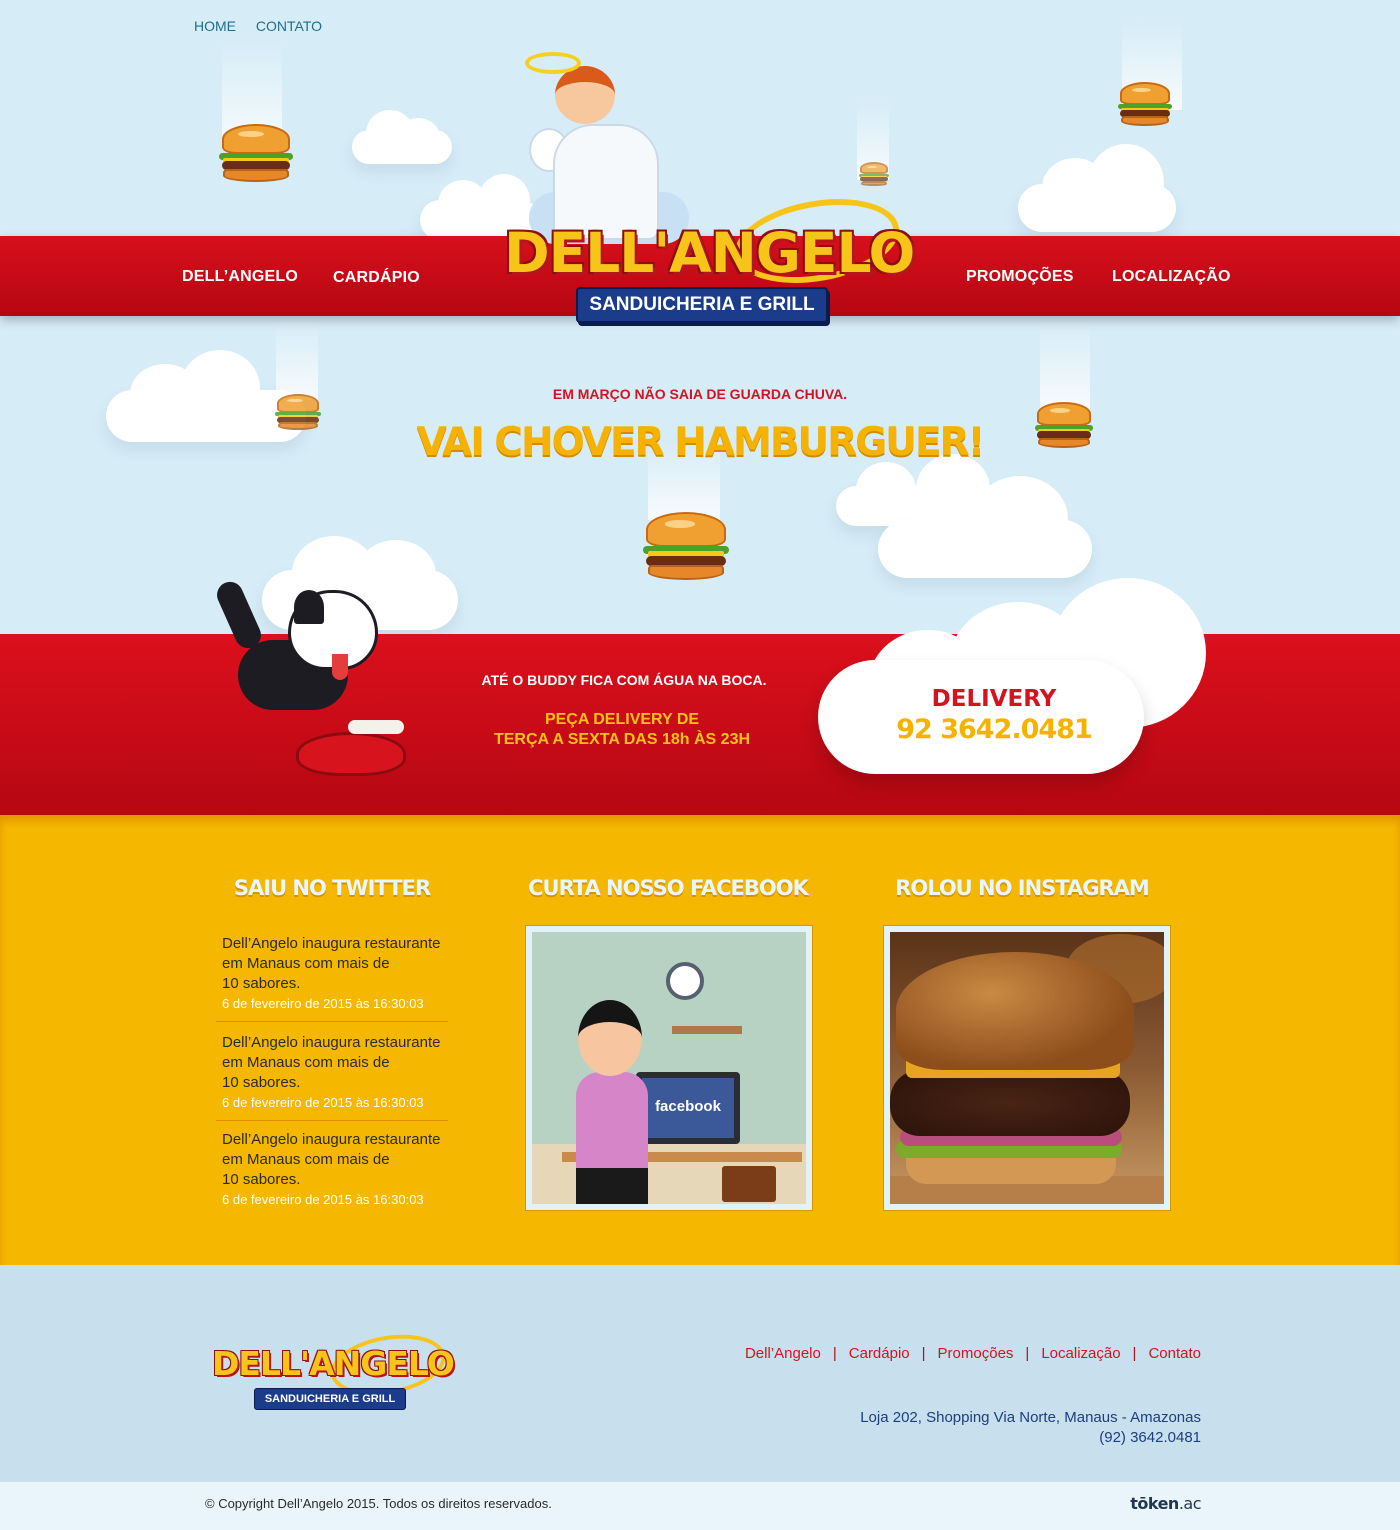 The height and width of the screenshot is (1530, 1400). What do you see at coordinates (607, 148) in the screenshot?
I see `angel-mascot` at bounding box center [607, 148].